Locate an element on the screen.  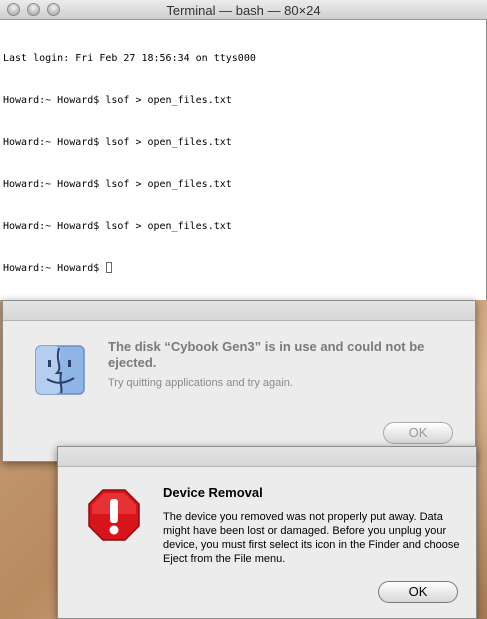
alert-heading: Device Removal is located at coordinates (213, 492).